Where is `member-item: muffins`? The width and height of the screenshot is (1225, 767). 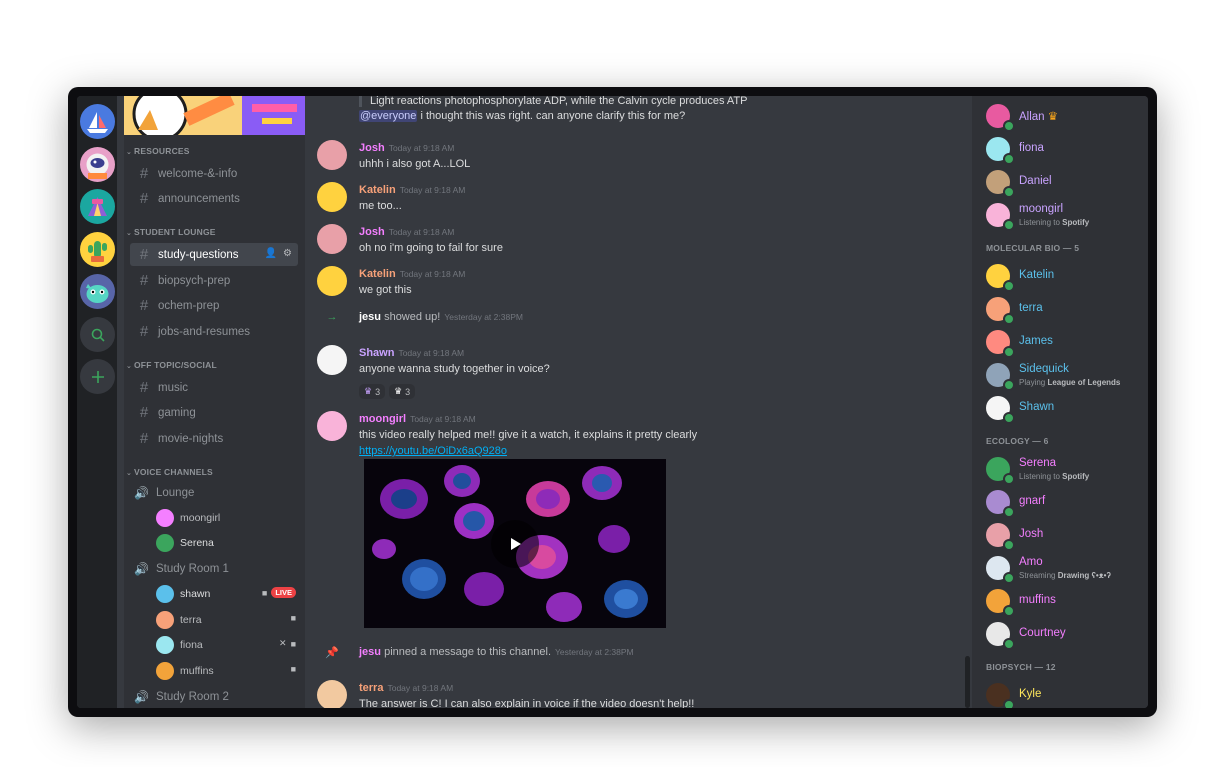
member-item: muffins is located at coordinates (1066, 601).